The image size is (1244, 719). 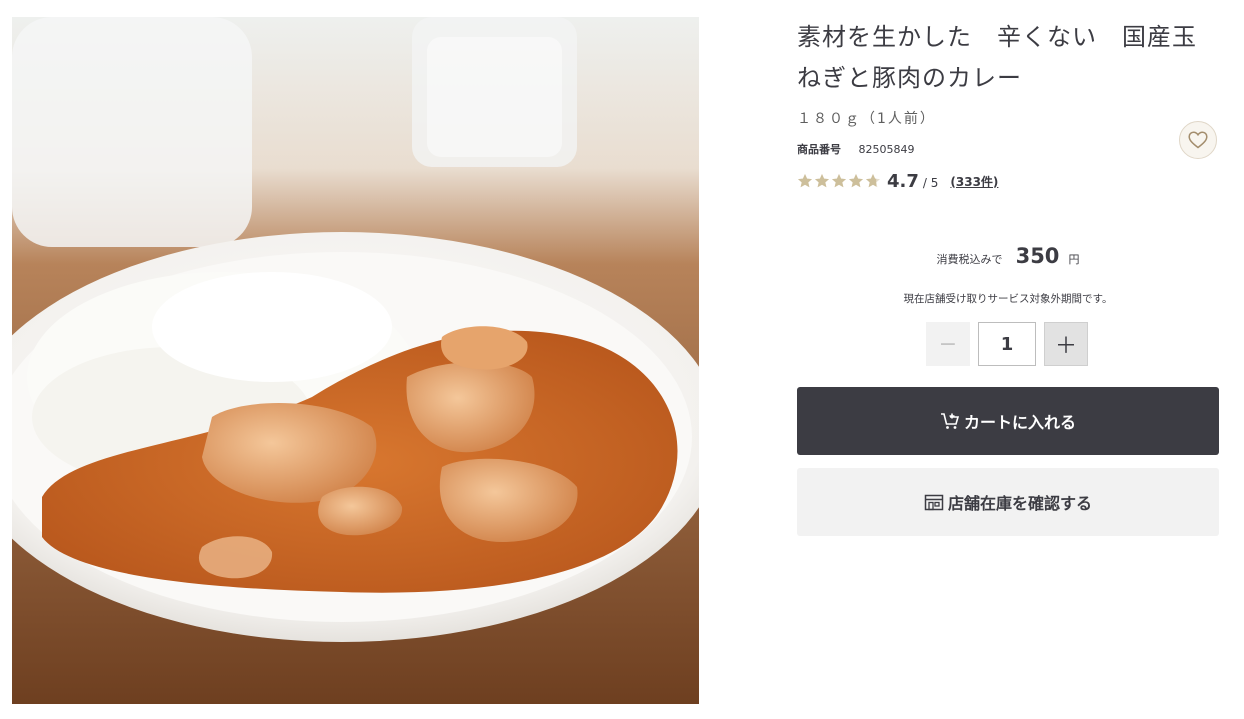 I want to click on product-sku: 商品番号 82505849, so click(x=856, y=149).